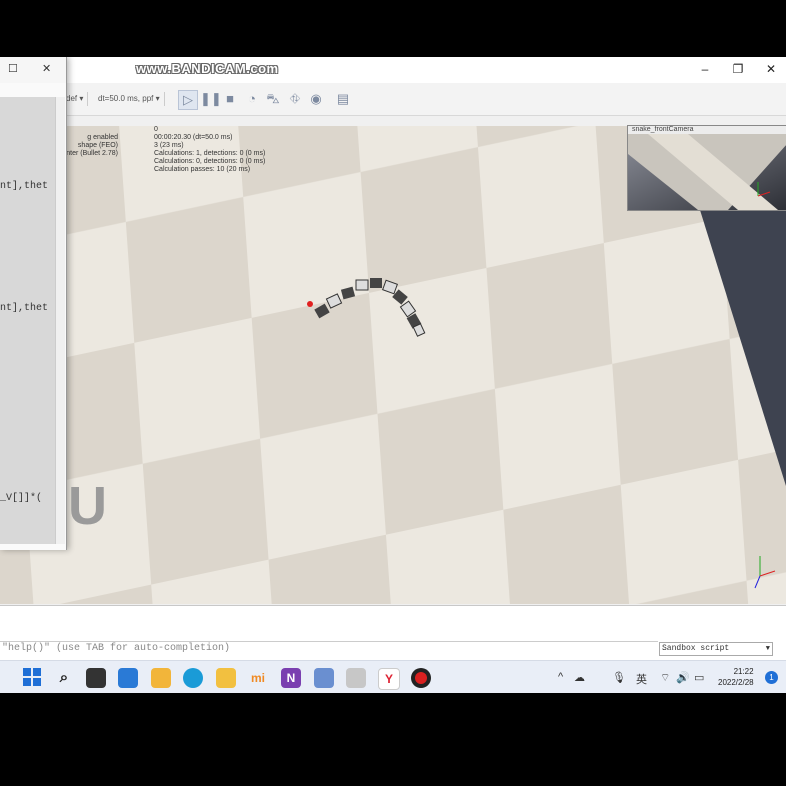 The width and height of the screenshot is (786, 786). I want to click on pause-icon: ❚❚, so click(211, 99).